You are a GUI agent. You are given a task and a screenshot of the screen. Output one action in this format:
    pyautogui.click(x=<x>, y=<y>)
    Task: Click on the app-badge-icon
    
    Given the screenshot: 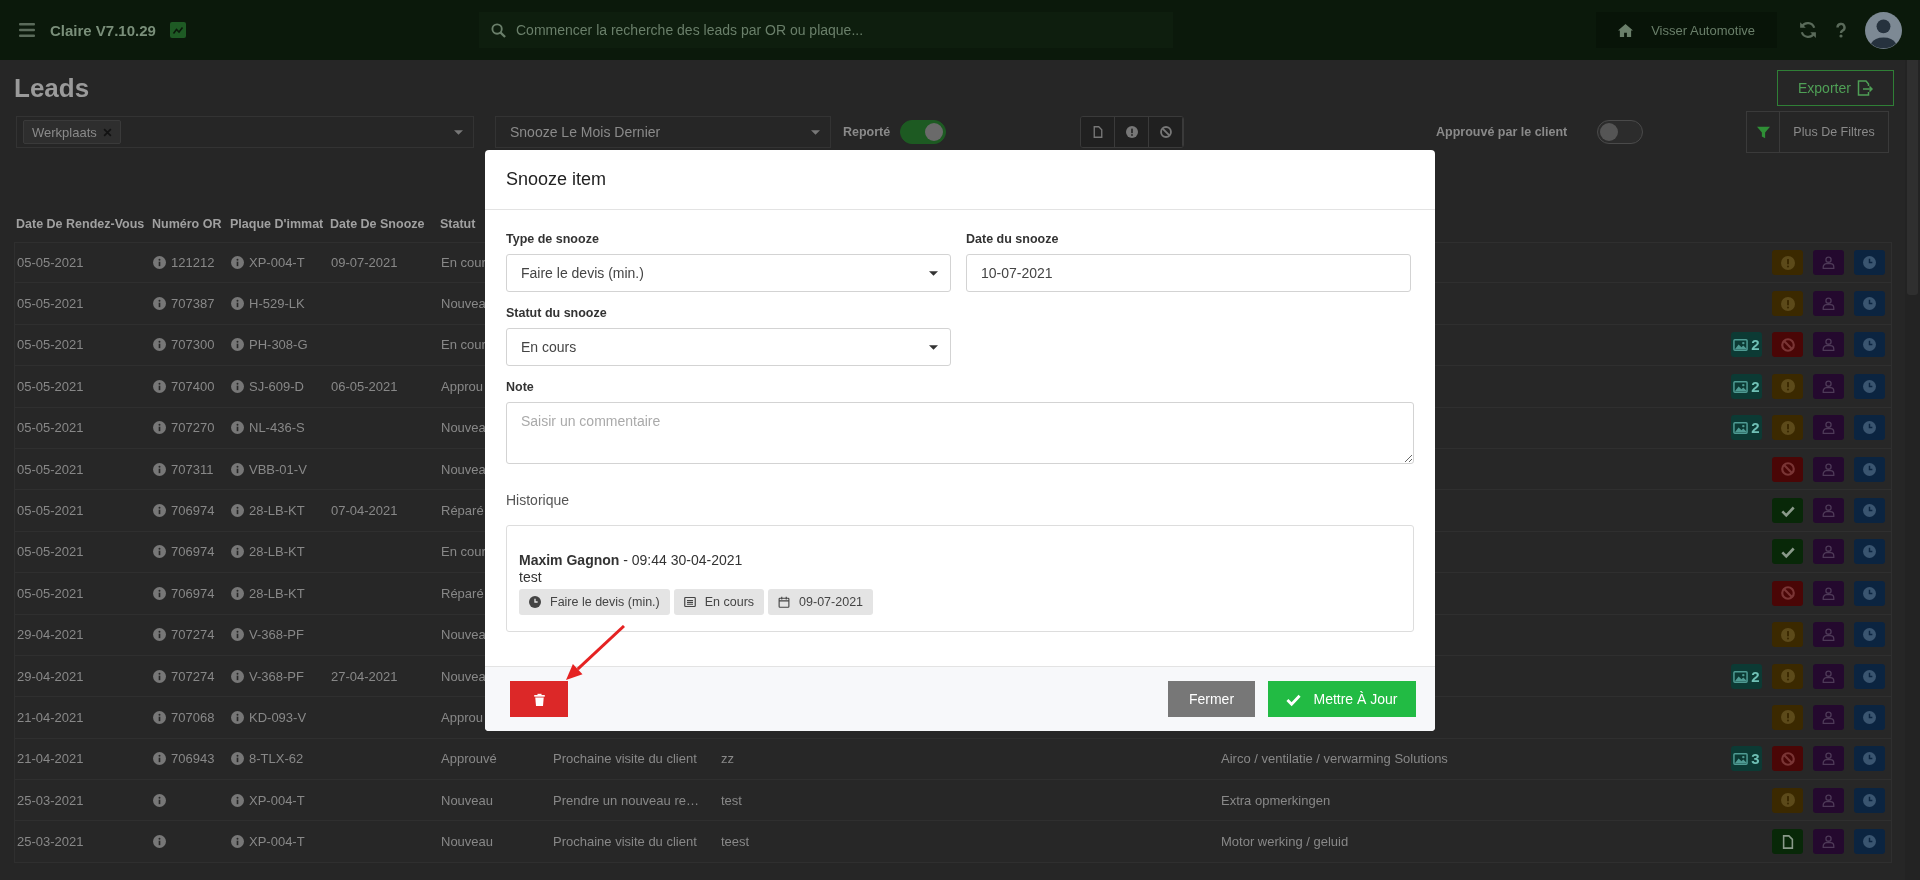 What is the action you would take?
    pyautogui.click(x=177, y=30)
    